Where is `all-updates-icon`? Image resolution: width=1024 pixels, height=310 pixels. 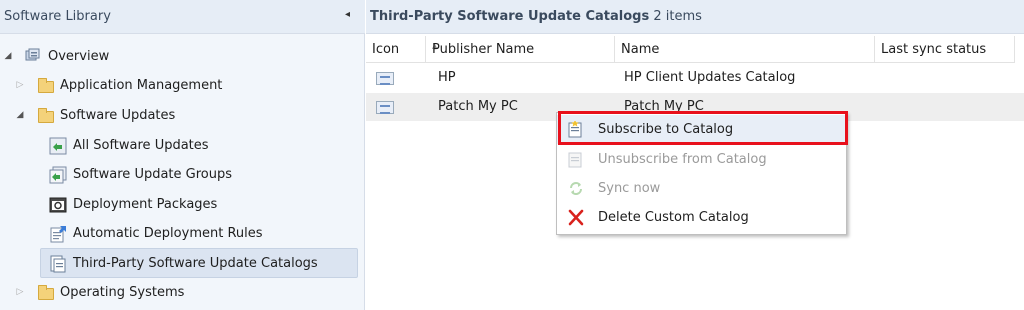
all-updates-icon is located at coordinates (58, 146).